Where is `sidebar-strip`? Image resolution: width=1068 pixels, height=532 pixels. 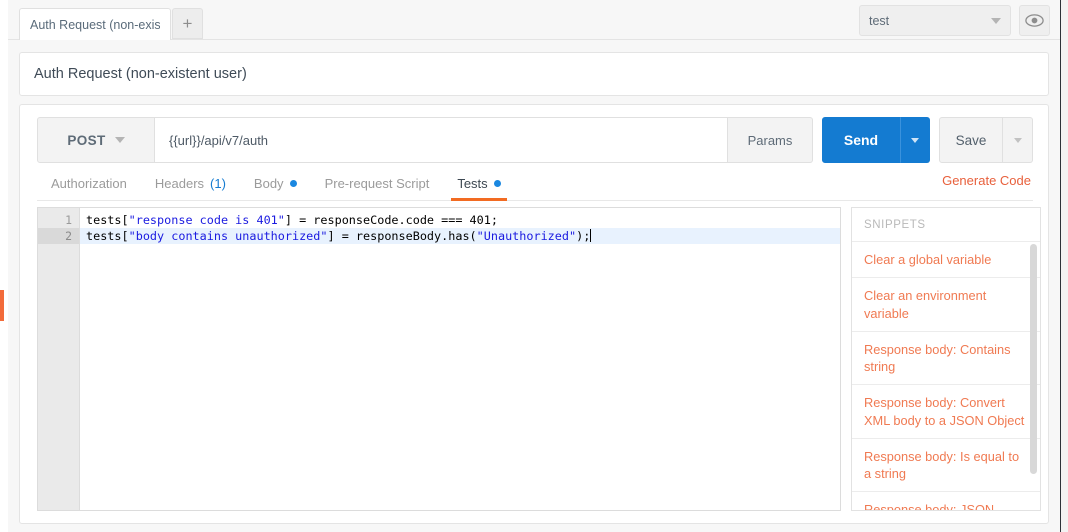 sidebar-strip is located at coordinates (4, 266).